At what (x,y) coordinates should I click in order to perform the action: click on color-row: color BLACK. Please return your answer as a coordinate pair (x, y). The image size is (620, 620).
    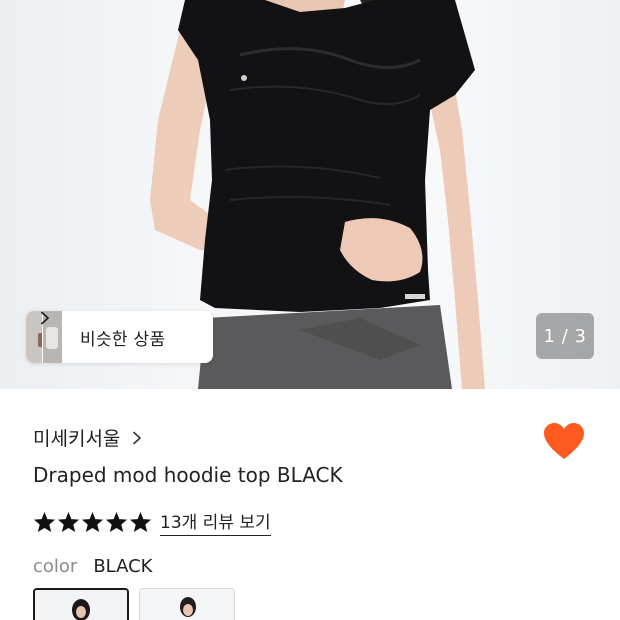
    Looking at the image, I should click on (93, 566).